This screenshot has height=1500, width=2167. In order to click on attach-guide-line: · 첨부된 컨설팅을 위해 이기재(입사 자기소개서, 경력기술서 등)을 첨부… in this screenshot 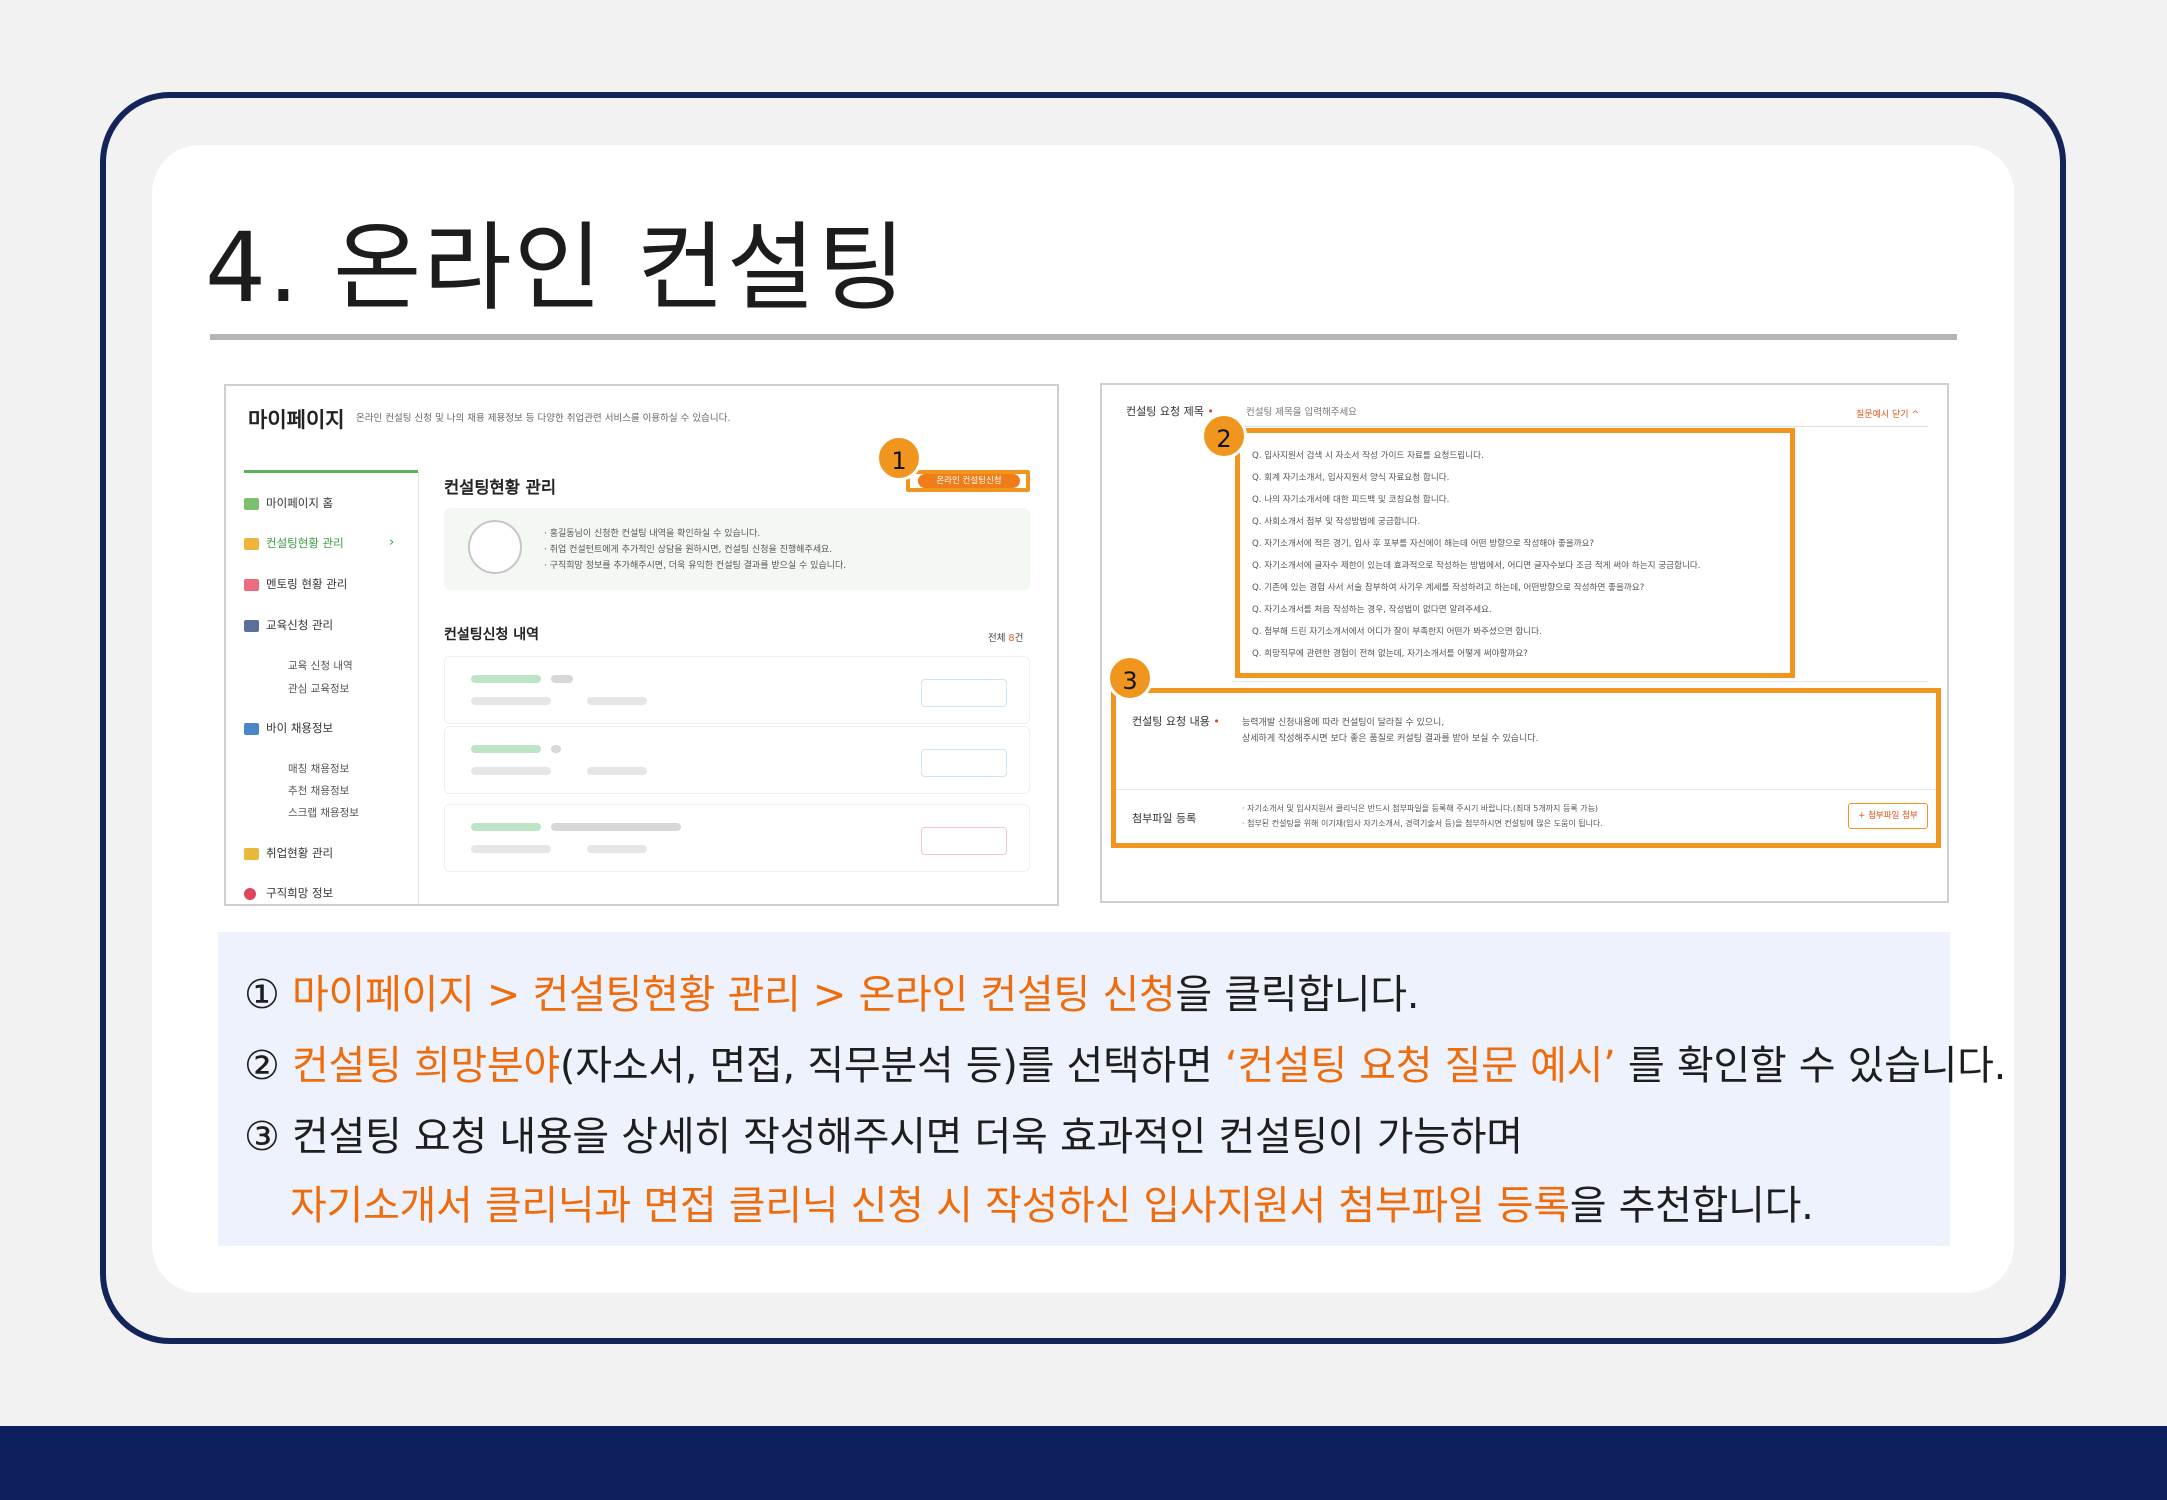, I will do `click(1422, 823)`.